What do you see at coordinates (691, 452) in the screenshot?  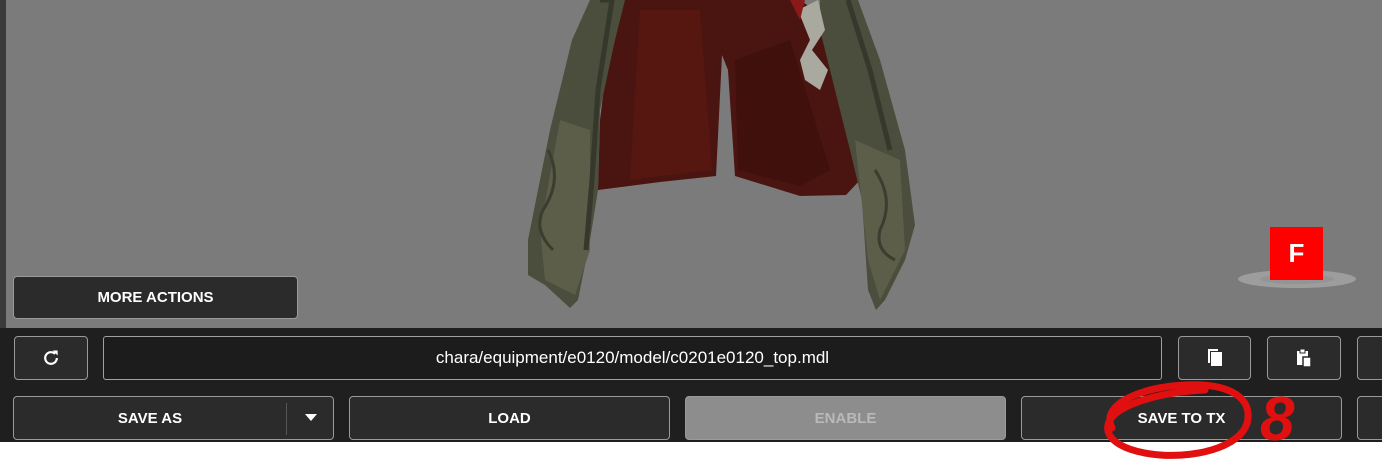 I see `bottom-strip` at bounding box center [691, 452].